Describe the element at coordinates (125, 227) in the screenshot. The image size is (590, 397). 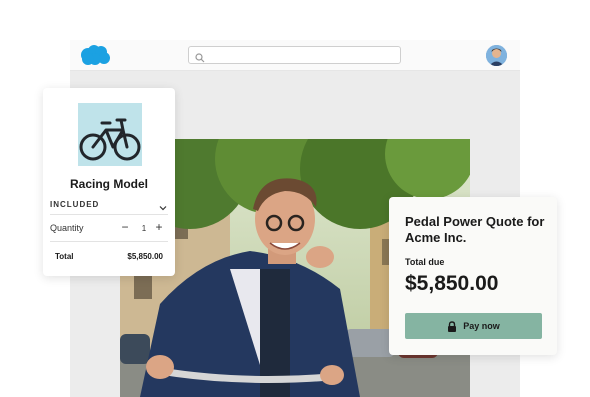
I see `quantity-decrement-button: −` at that location.